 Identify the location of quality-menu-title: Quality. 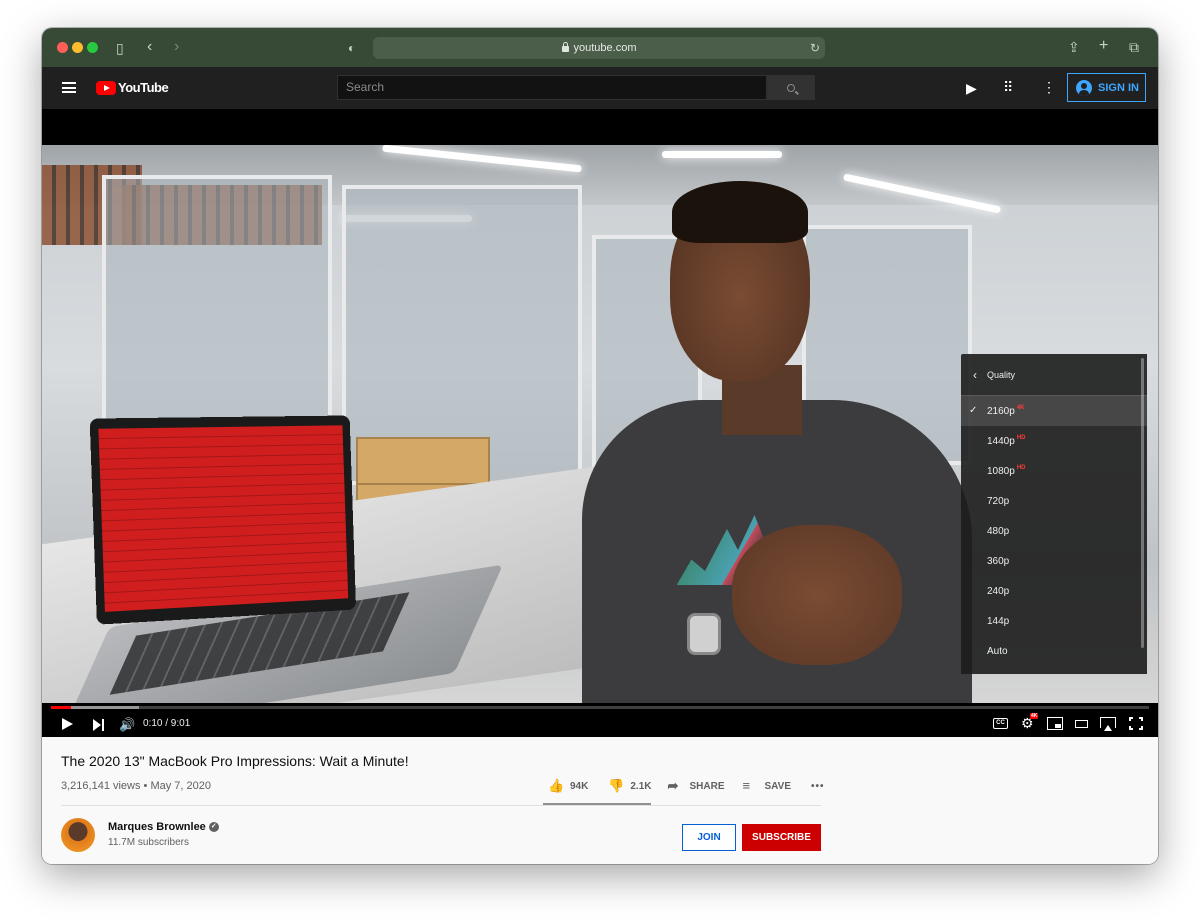
(1001, 374).